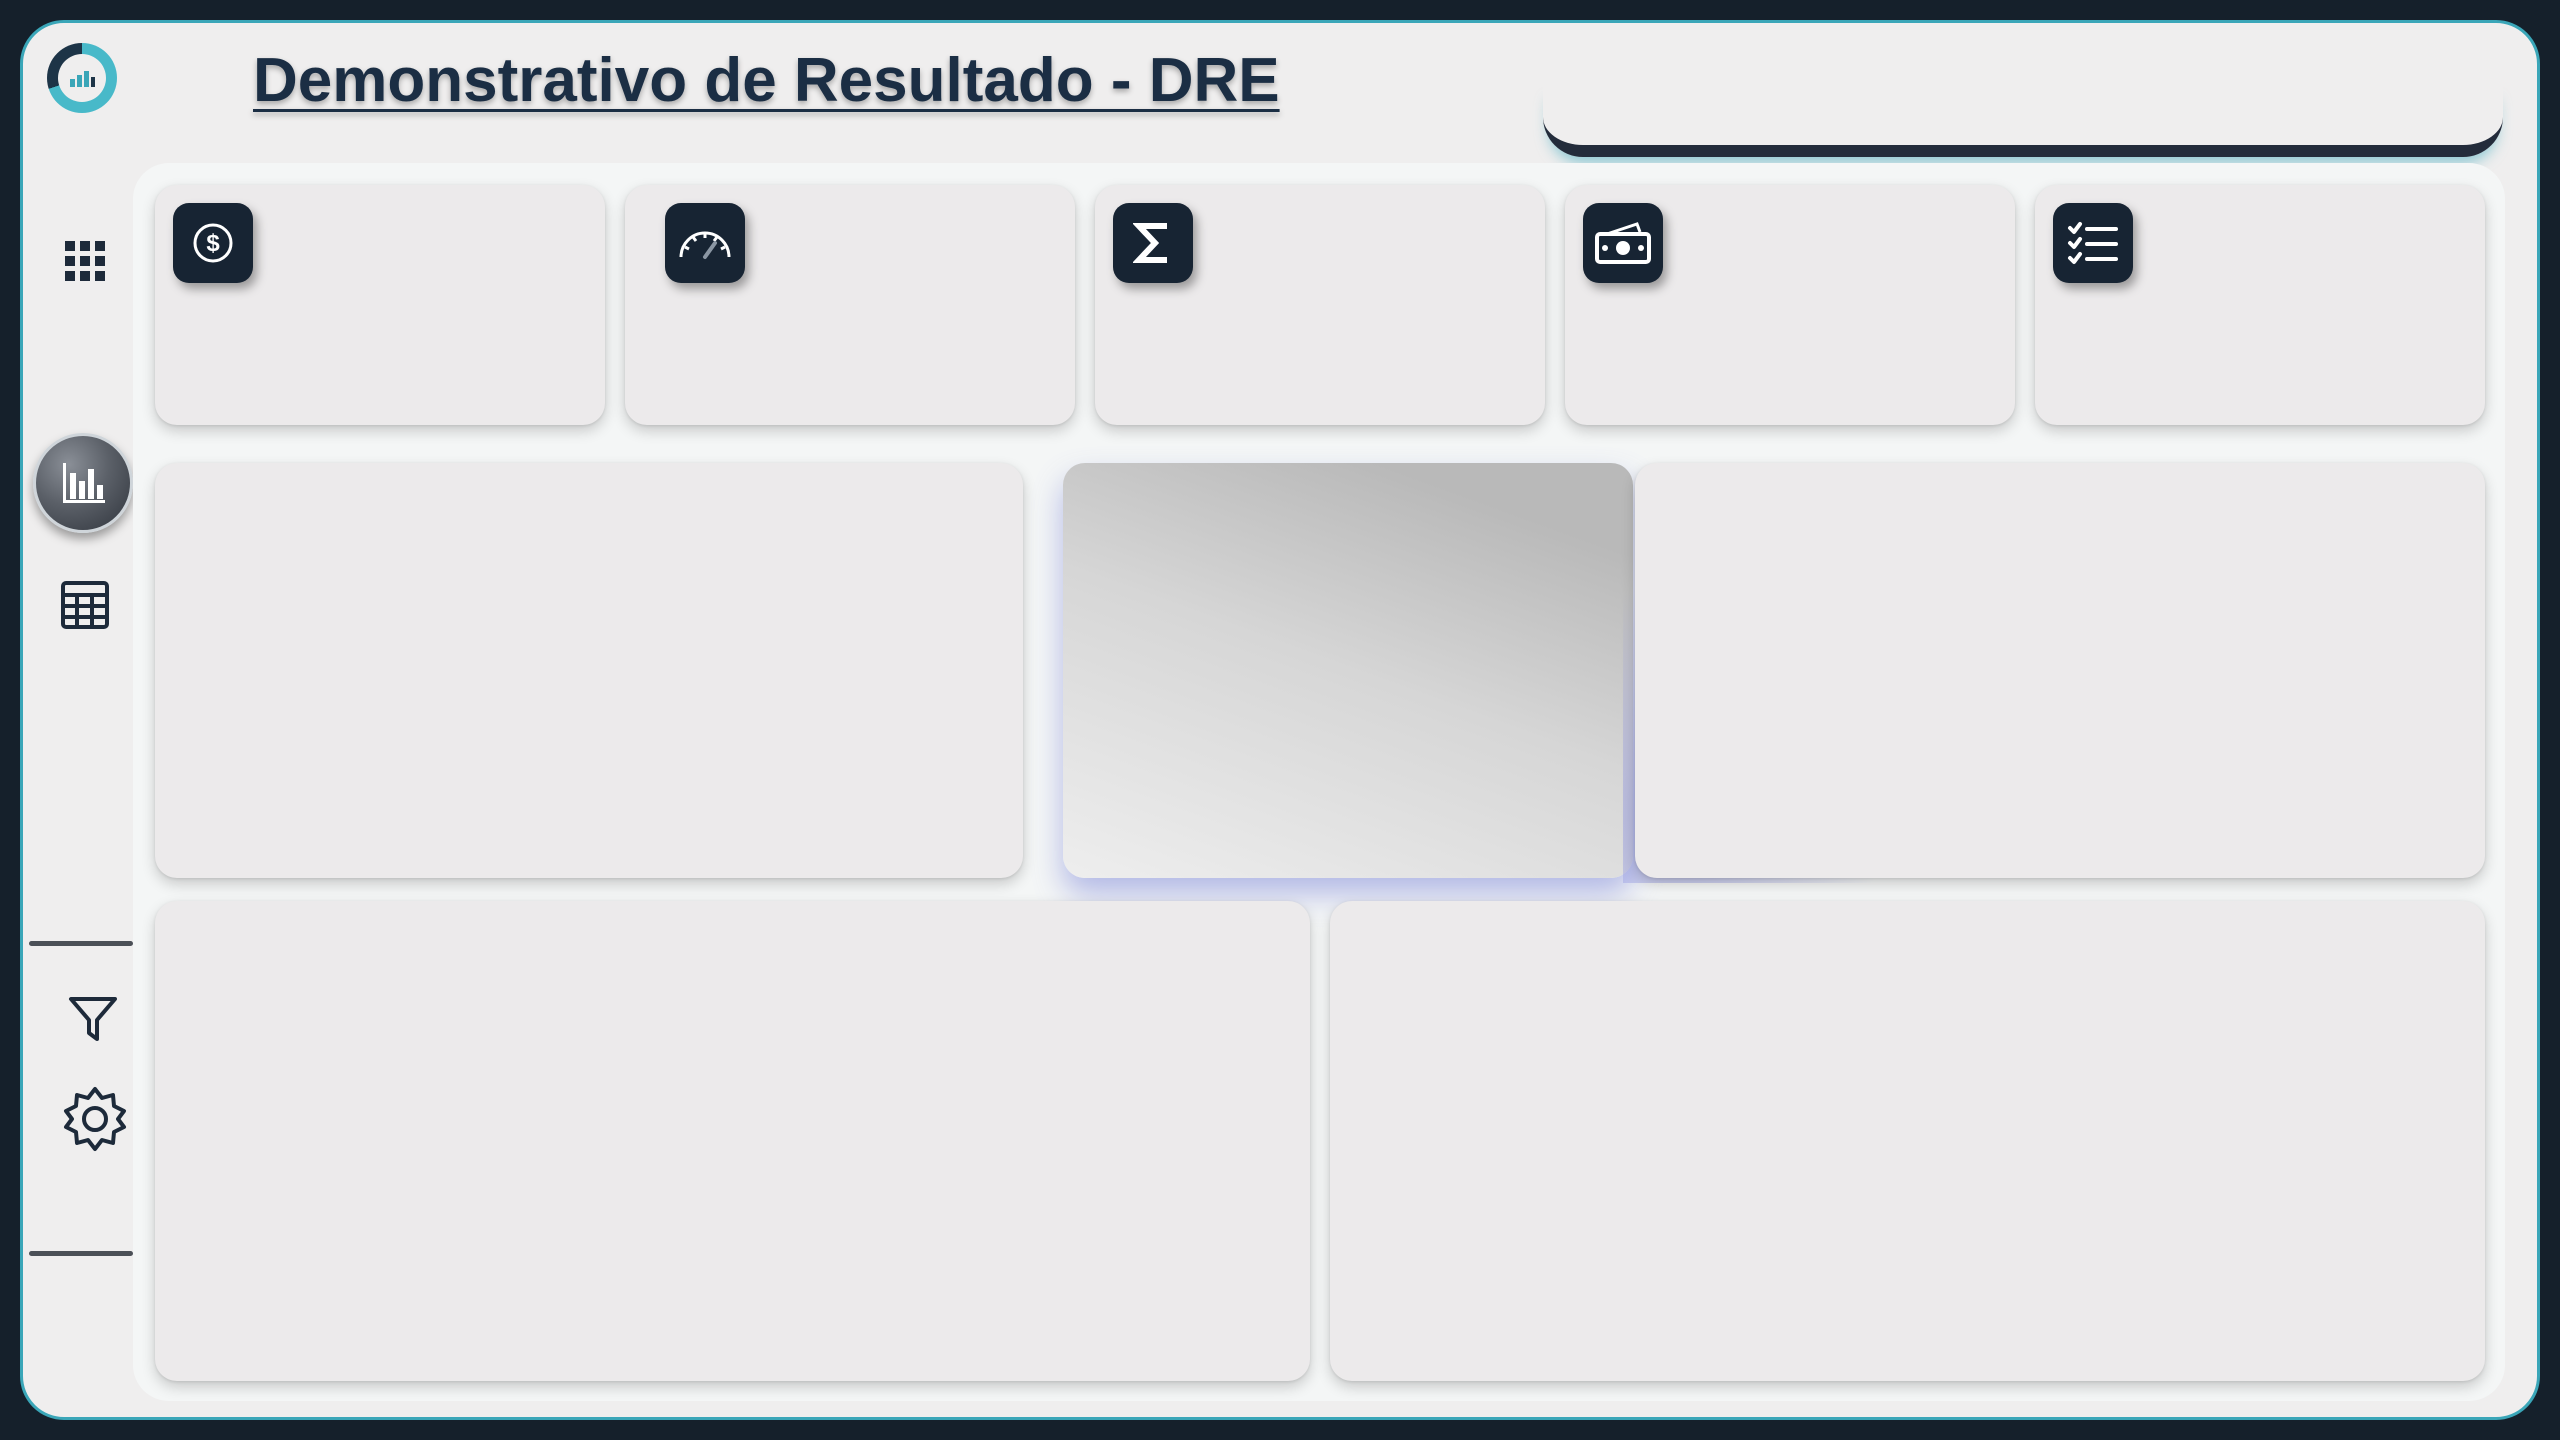 The height and width of the screenshot is (1440, 2560). I want to click on chart-panel-left, so click(589, 670).